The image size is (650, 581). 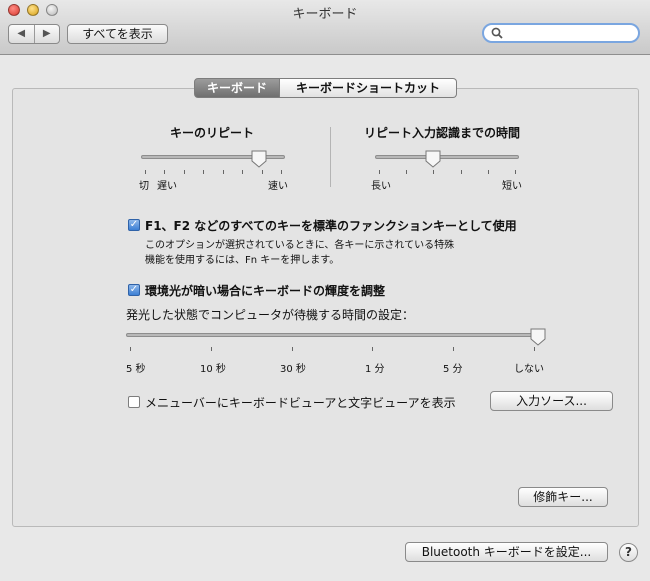 I want to click on search-field, so click(x=561, y=33).